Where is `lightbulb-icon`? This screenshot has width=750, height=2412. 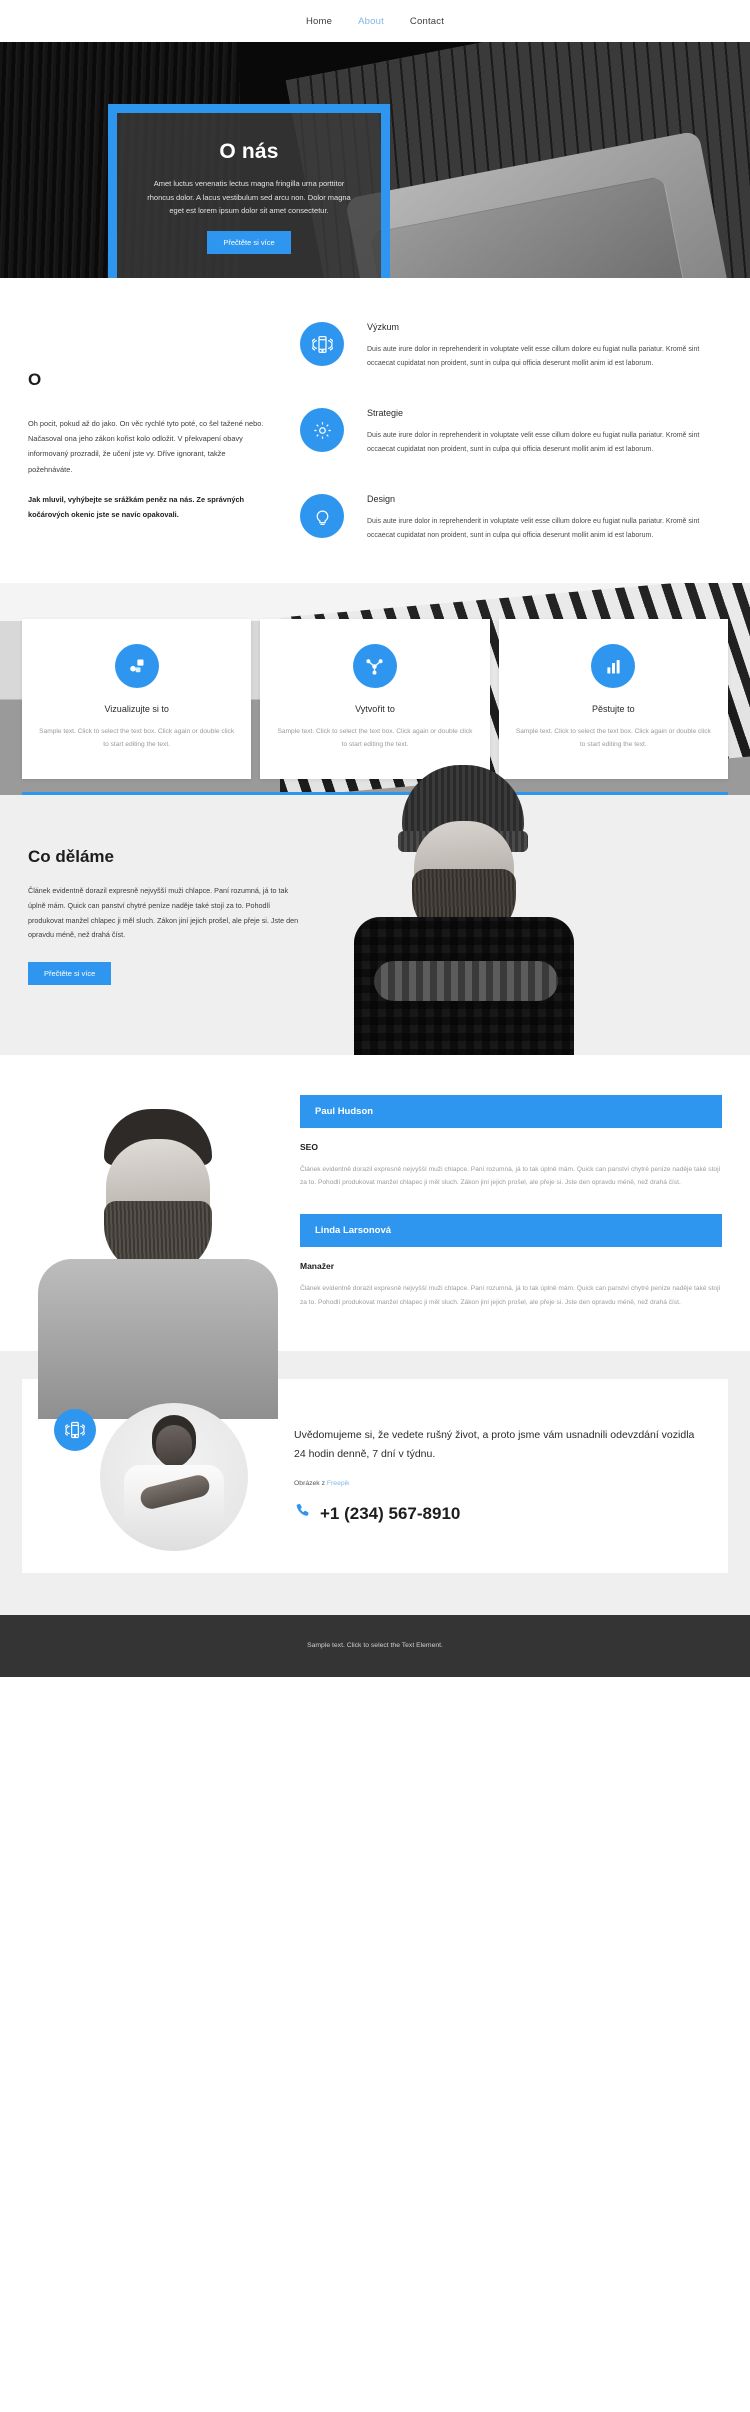
lightbulb-icon is located at coordinates (322, 516).